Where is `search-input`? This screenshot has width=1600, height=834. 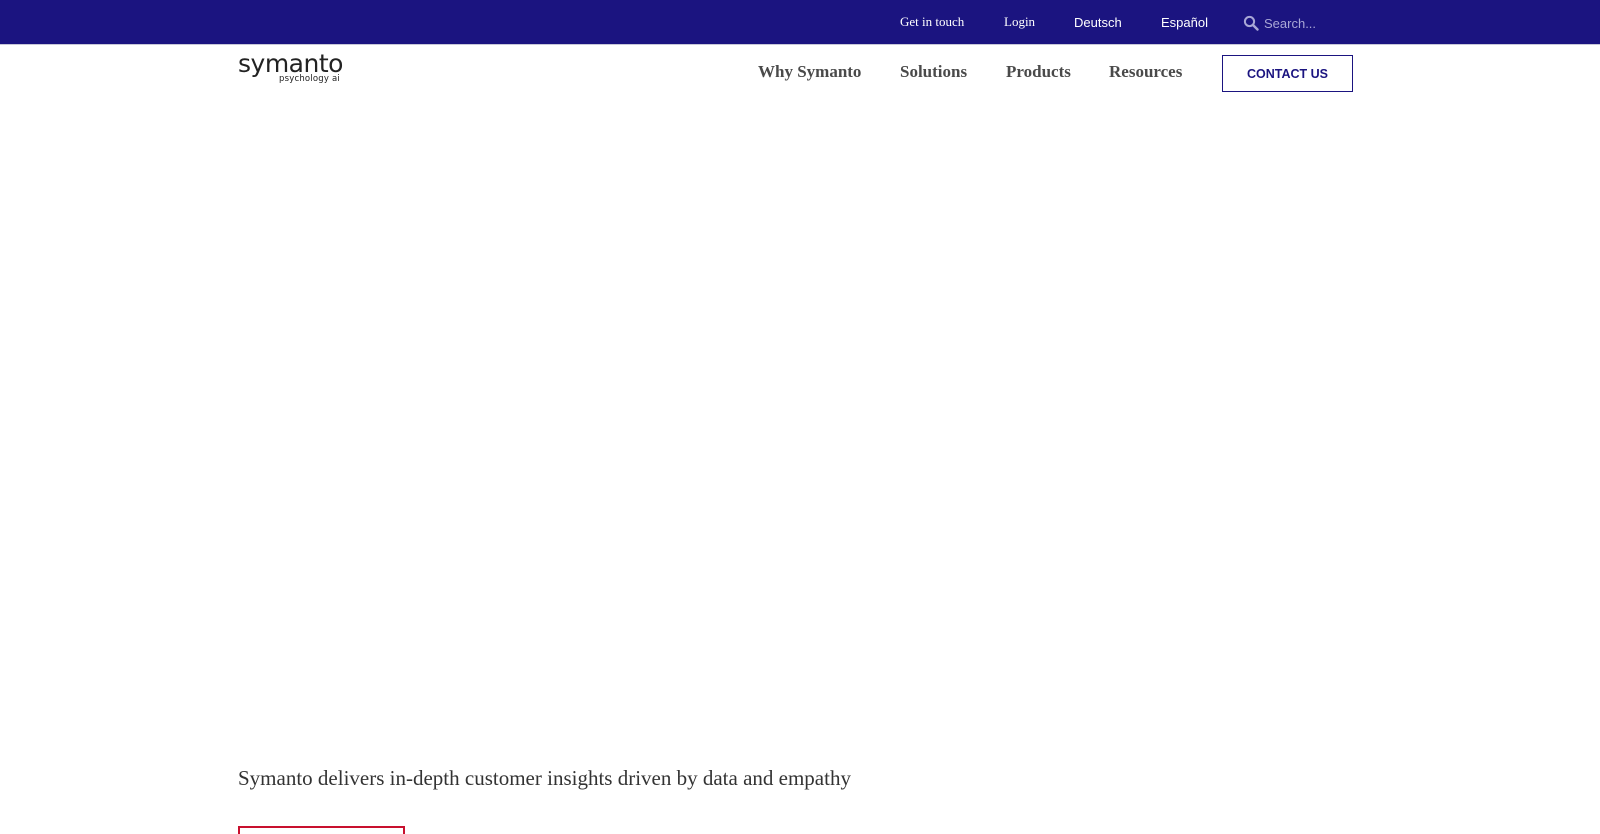
search-input is located at coordinates (1319, 23).